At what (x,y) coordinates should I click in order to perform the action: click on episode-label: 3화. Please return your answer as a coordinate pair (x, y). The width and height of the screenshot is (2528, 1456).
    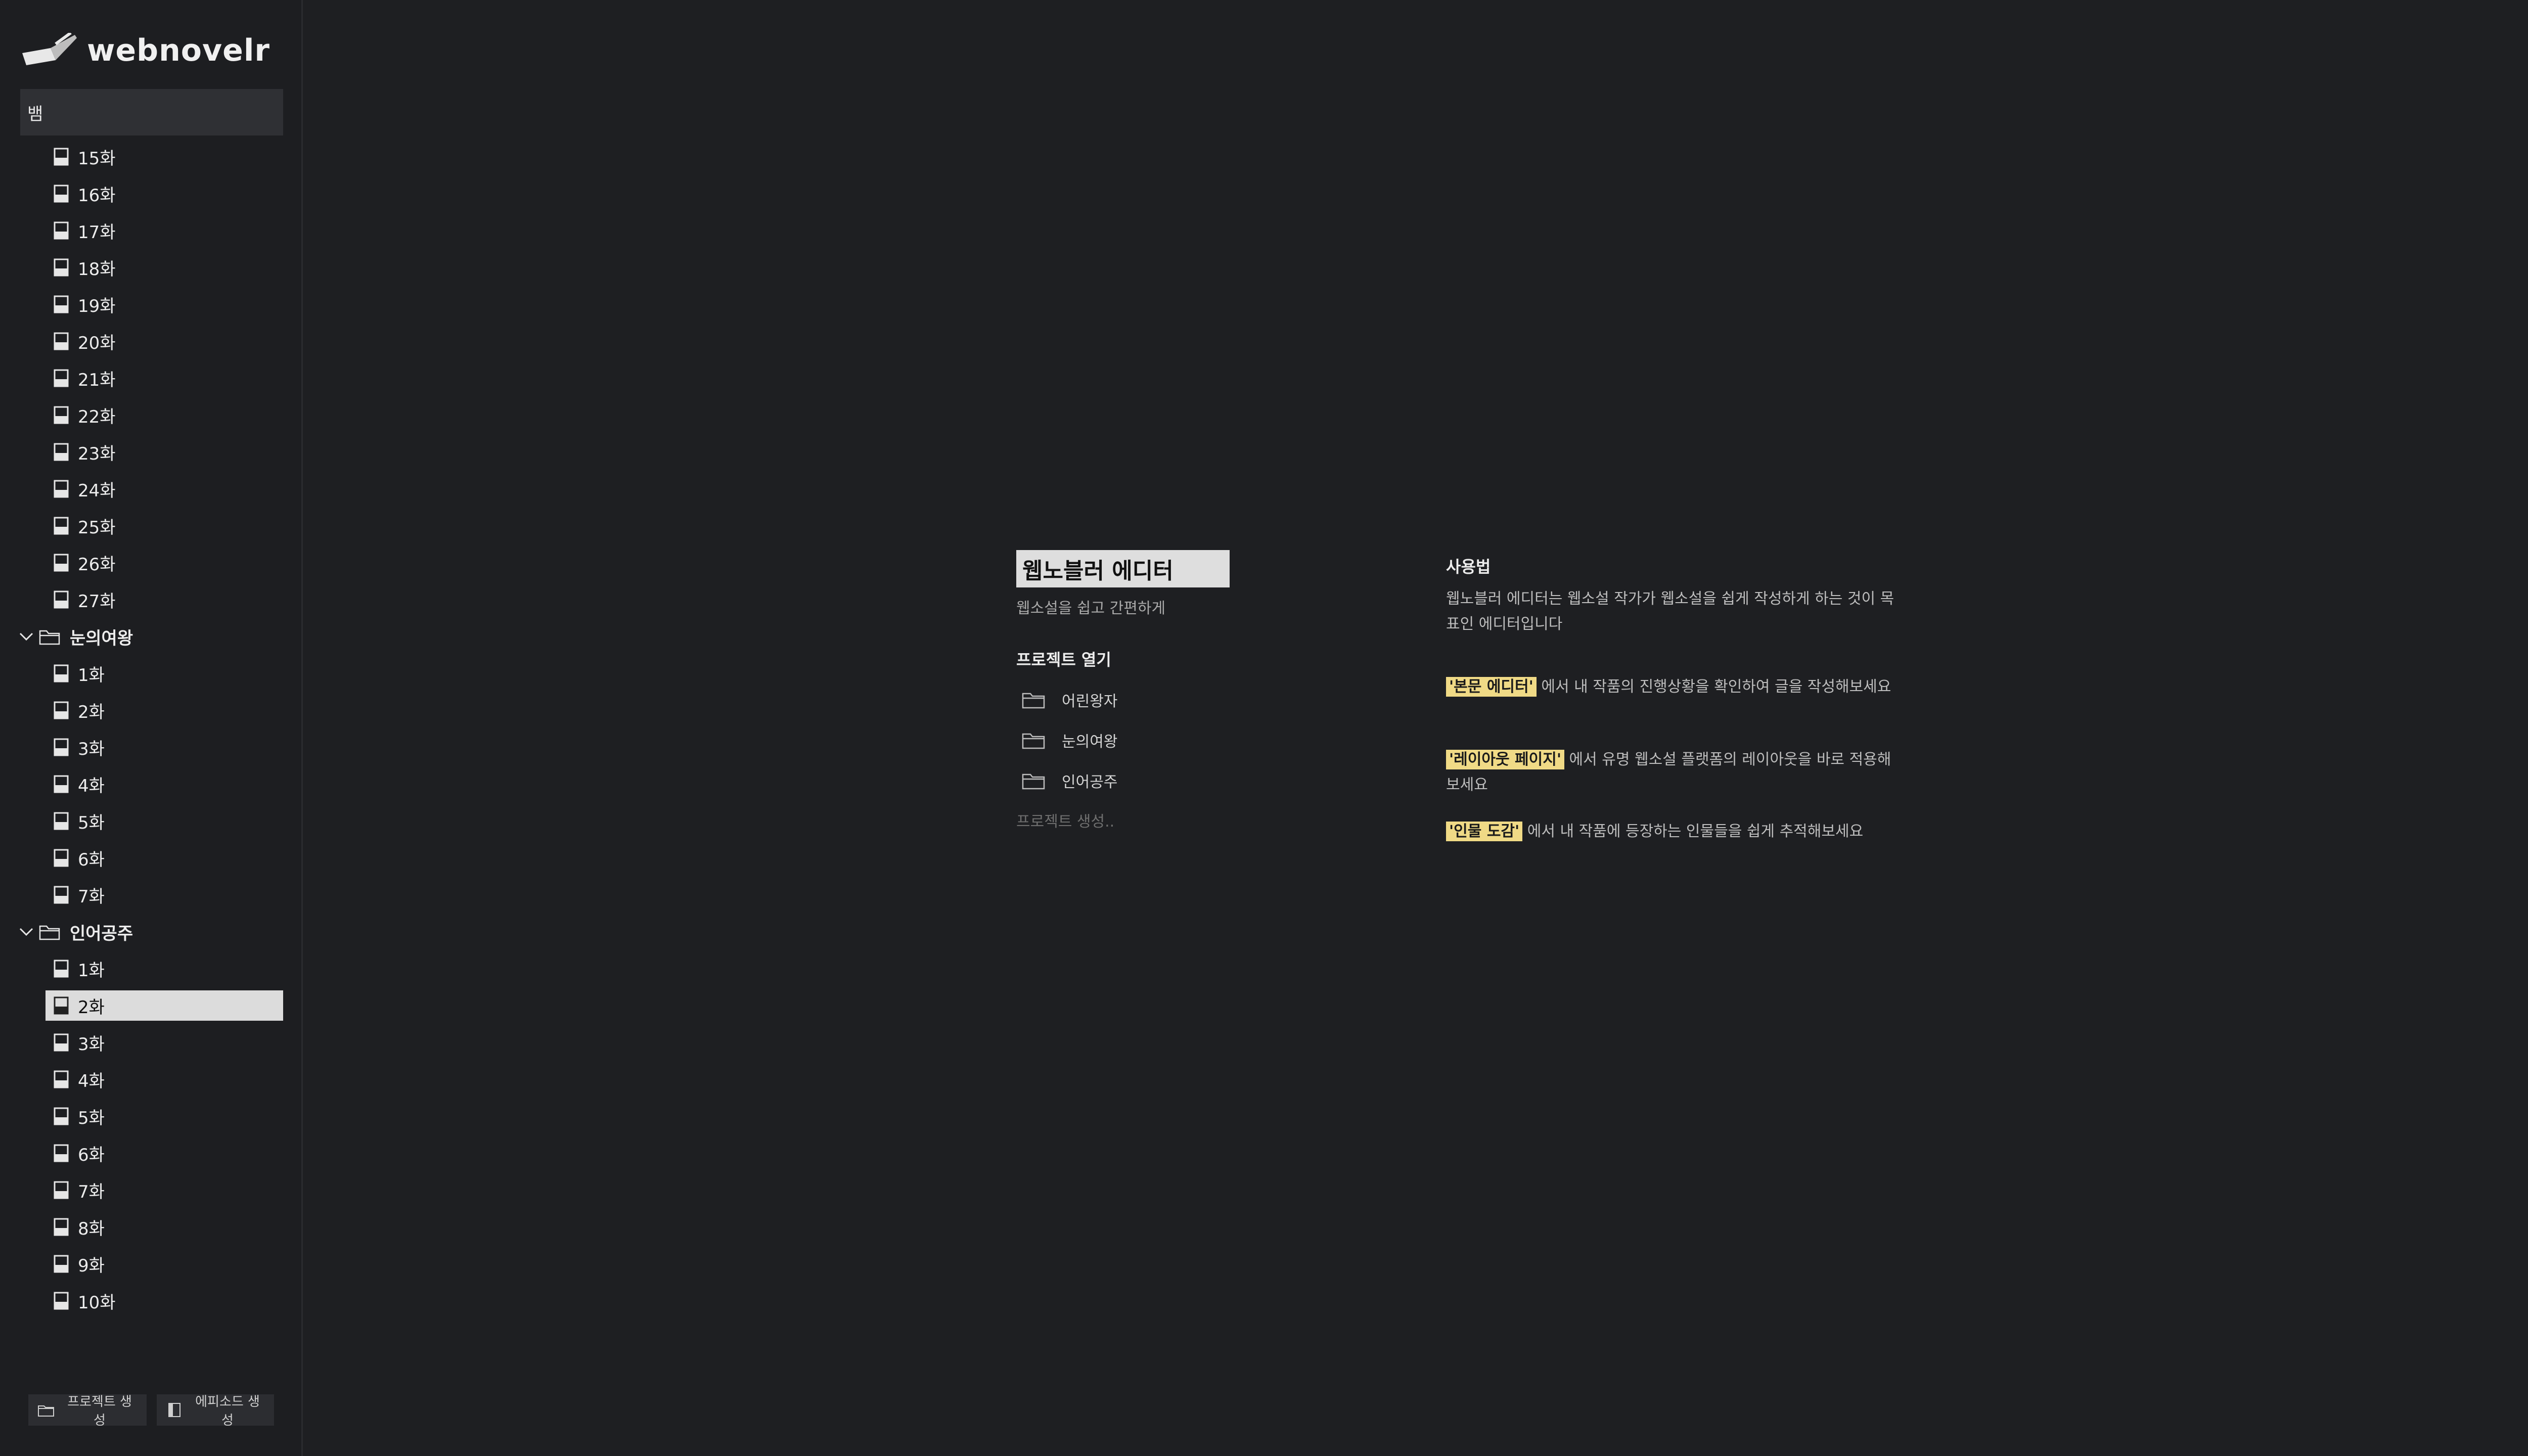
    Looking at the image, I should click on (92, 749).